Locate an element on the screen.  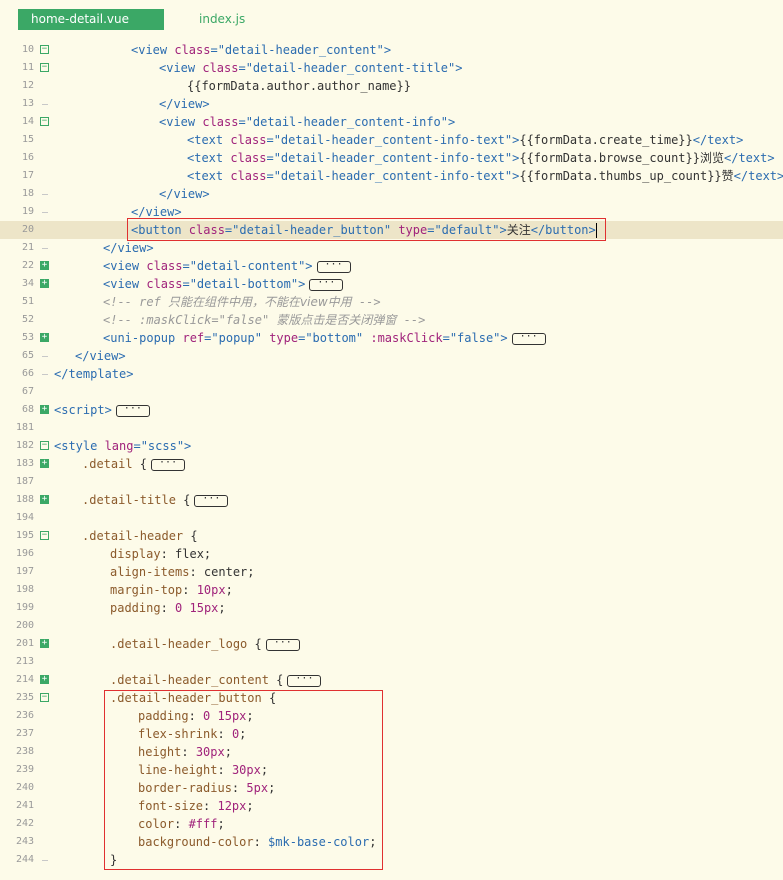
code-line: 236 padding: 0 15px; is located at coordinates (391, 716).